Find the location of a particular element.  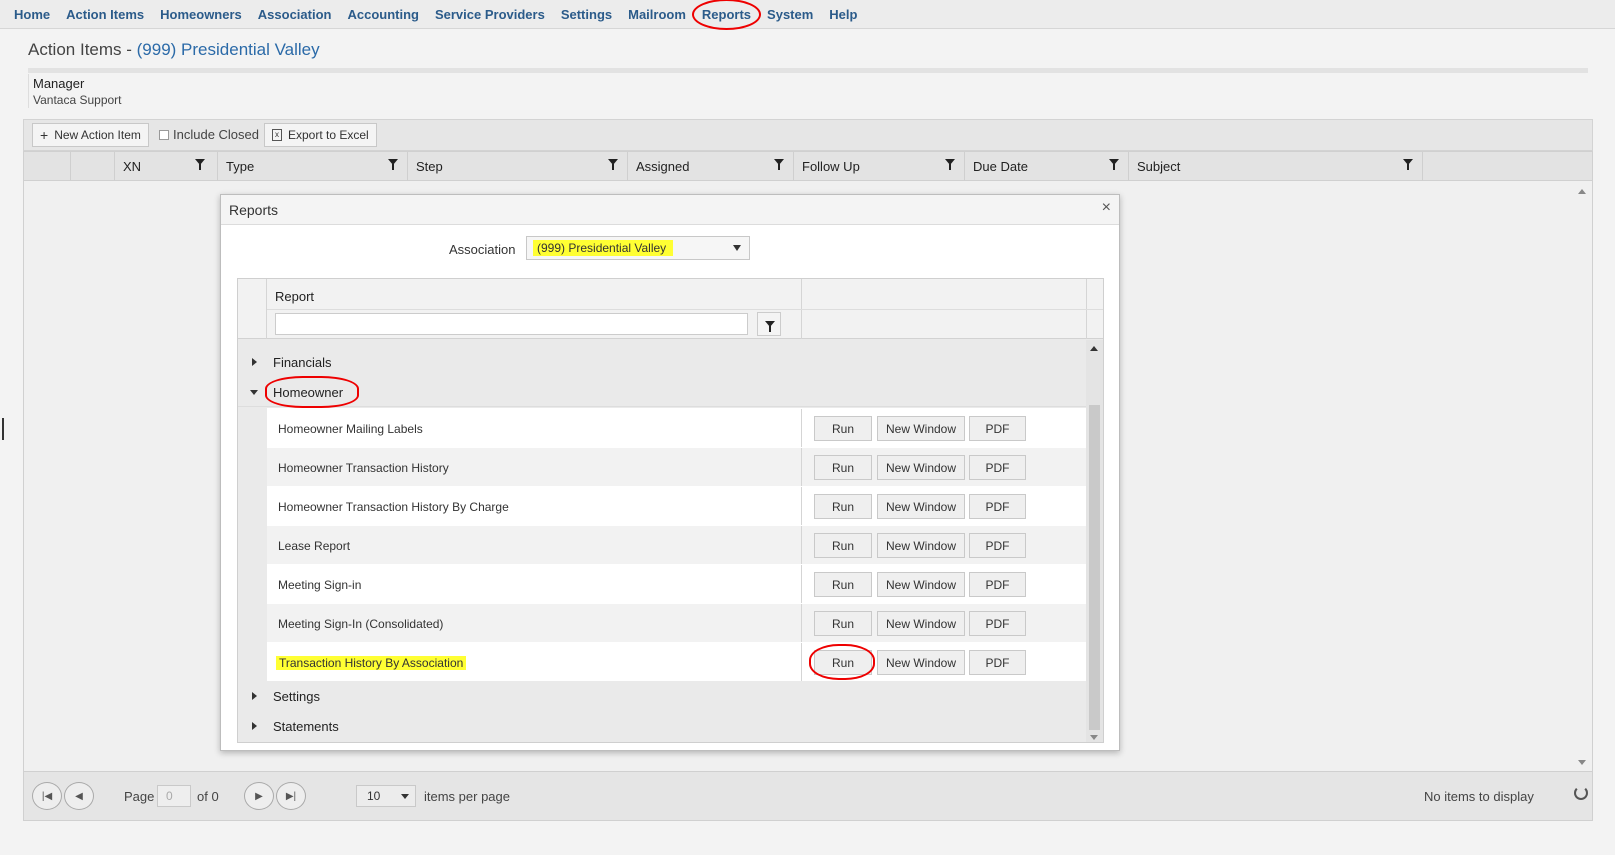

nav-association: Association is located at coordinates (295, 14).